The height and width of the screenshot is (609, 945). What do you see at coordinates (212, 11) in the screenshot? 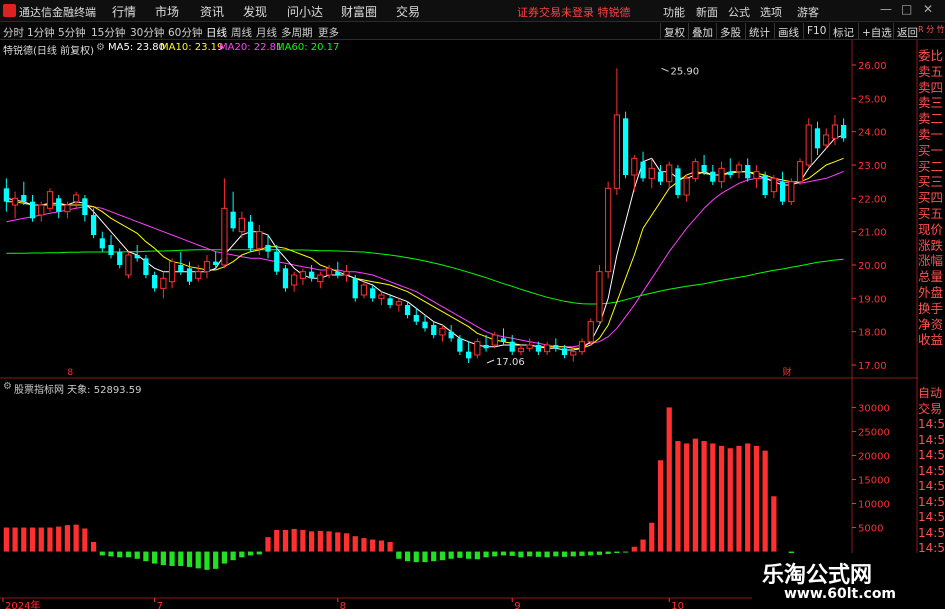
I see `menu-news: 资讯` at bounding box center [212, 11].